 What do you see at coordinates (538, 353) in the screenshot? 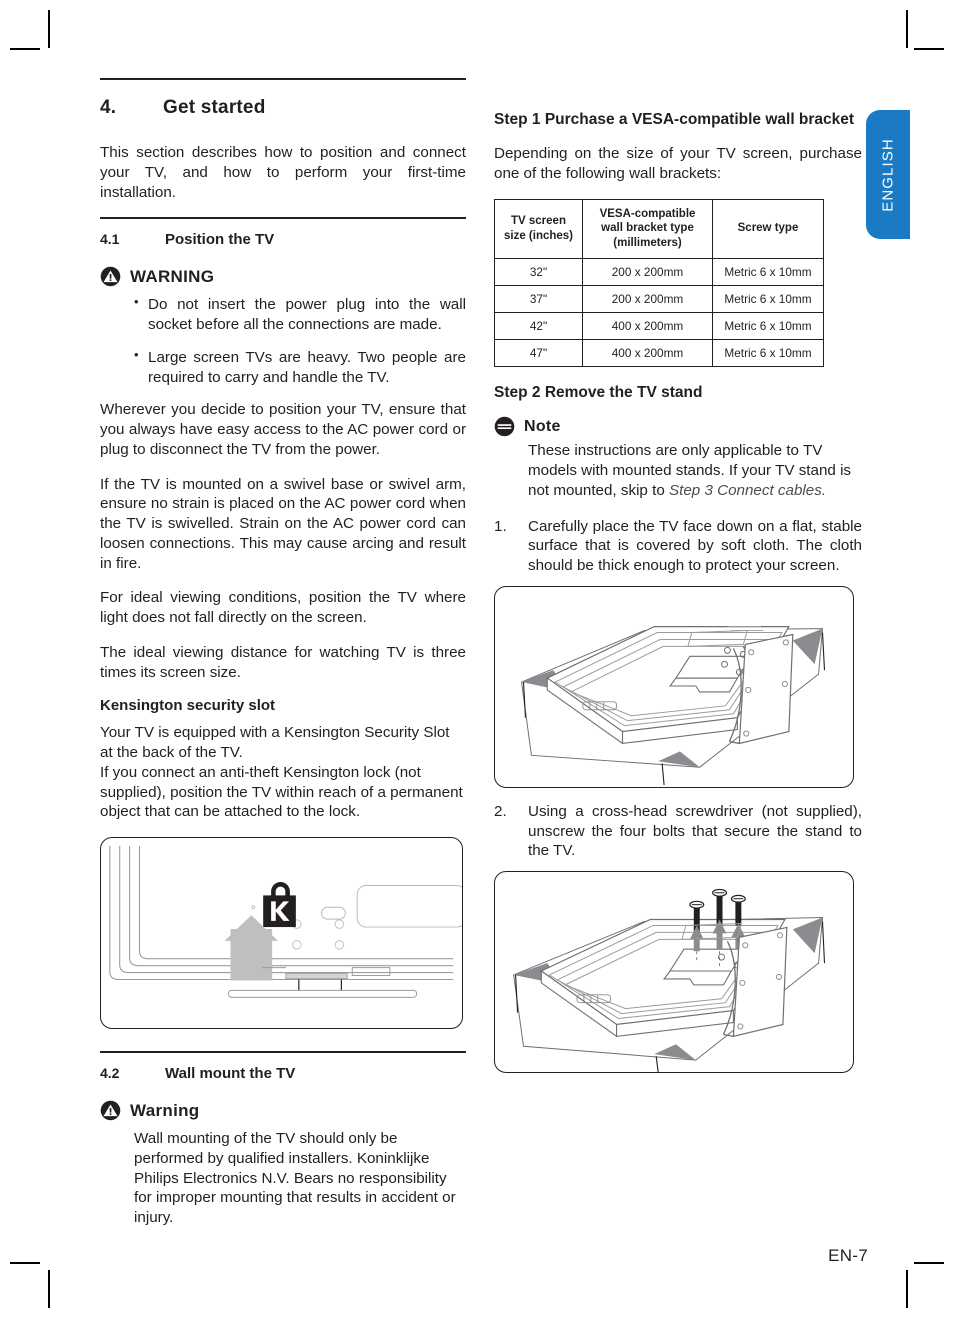
I see `table-cell-size: 47"` at bounding box center [538, 353].